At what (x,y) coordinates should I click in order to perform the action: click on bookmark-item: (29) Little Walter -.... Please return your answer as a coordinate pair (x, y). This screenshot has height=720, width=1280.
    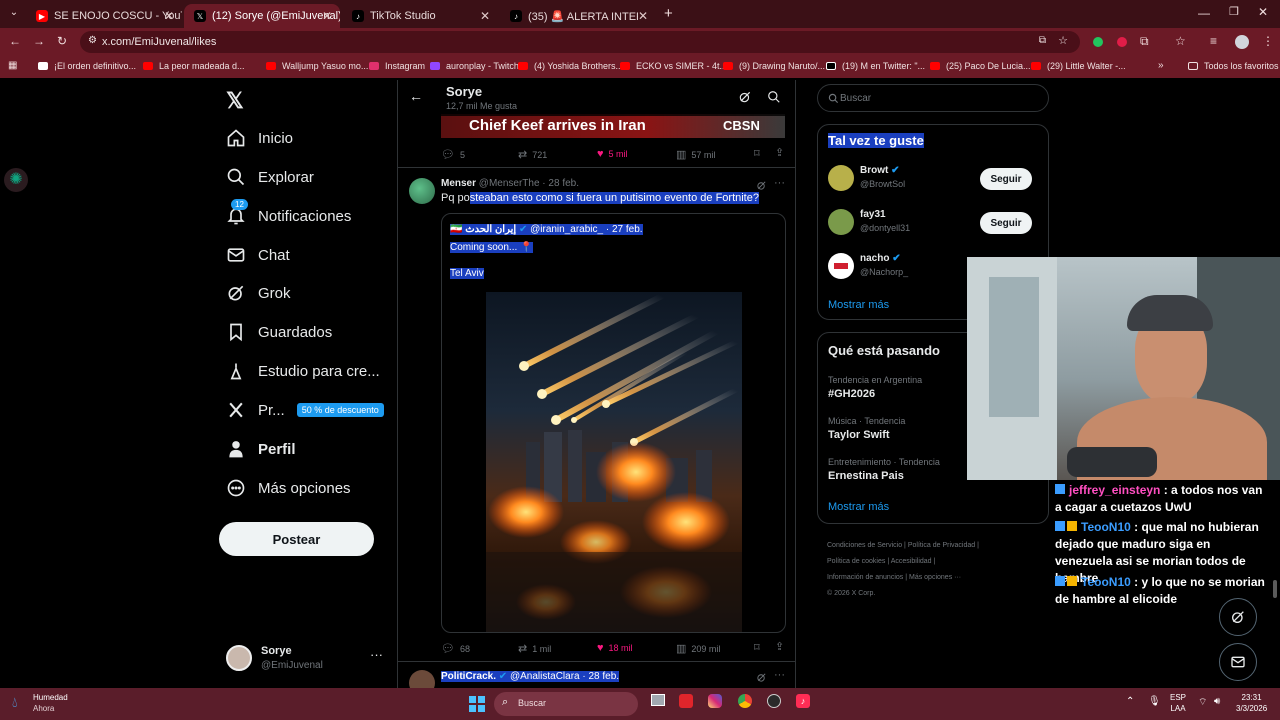
    Looking at the image, I should click on (1078, 66).